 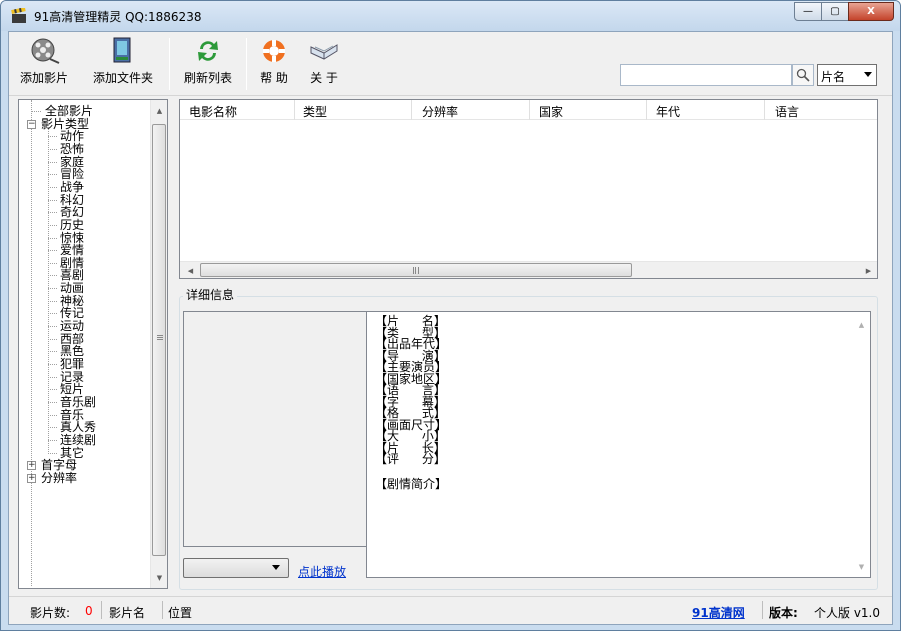 I want to click on scroll-right-icon: ▶, so click(x=868, y=270).